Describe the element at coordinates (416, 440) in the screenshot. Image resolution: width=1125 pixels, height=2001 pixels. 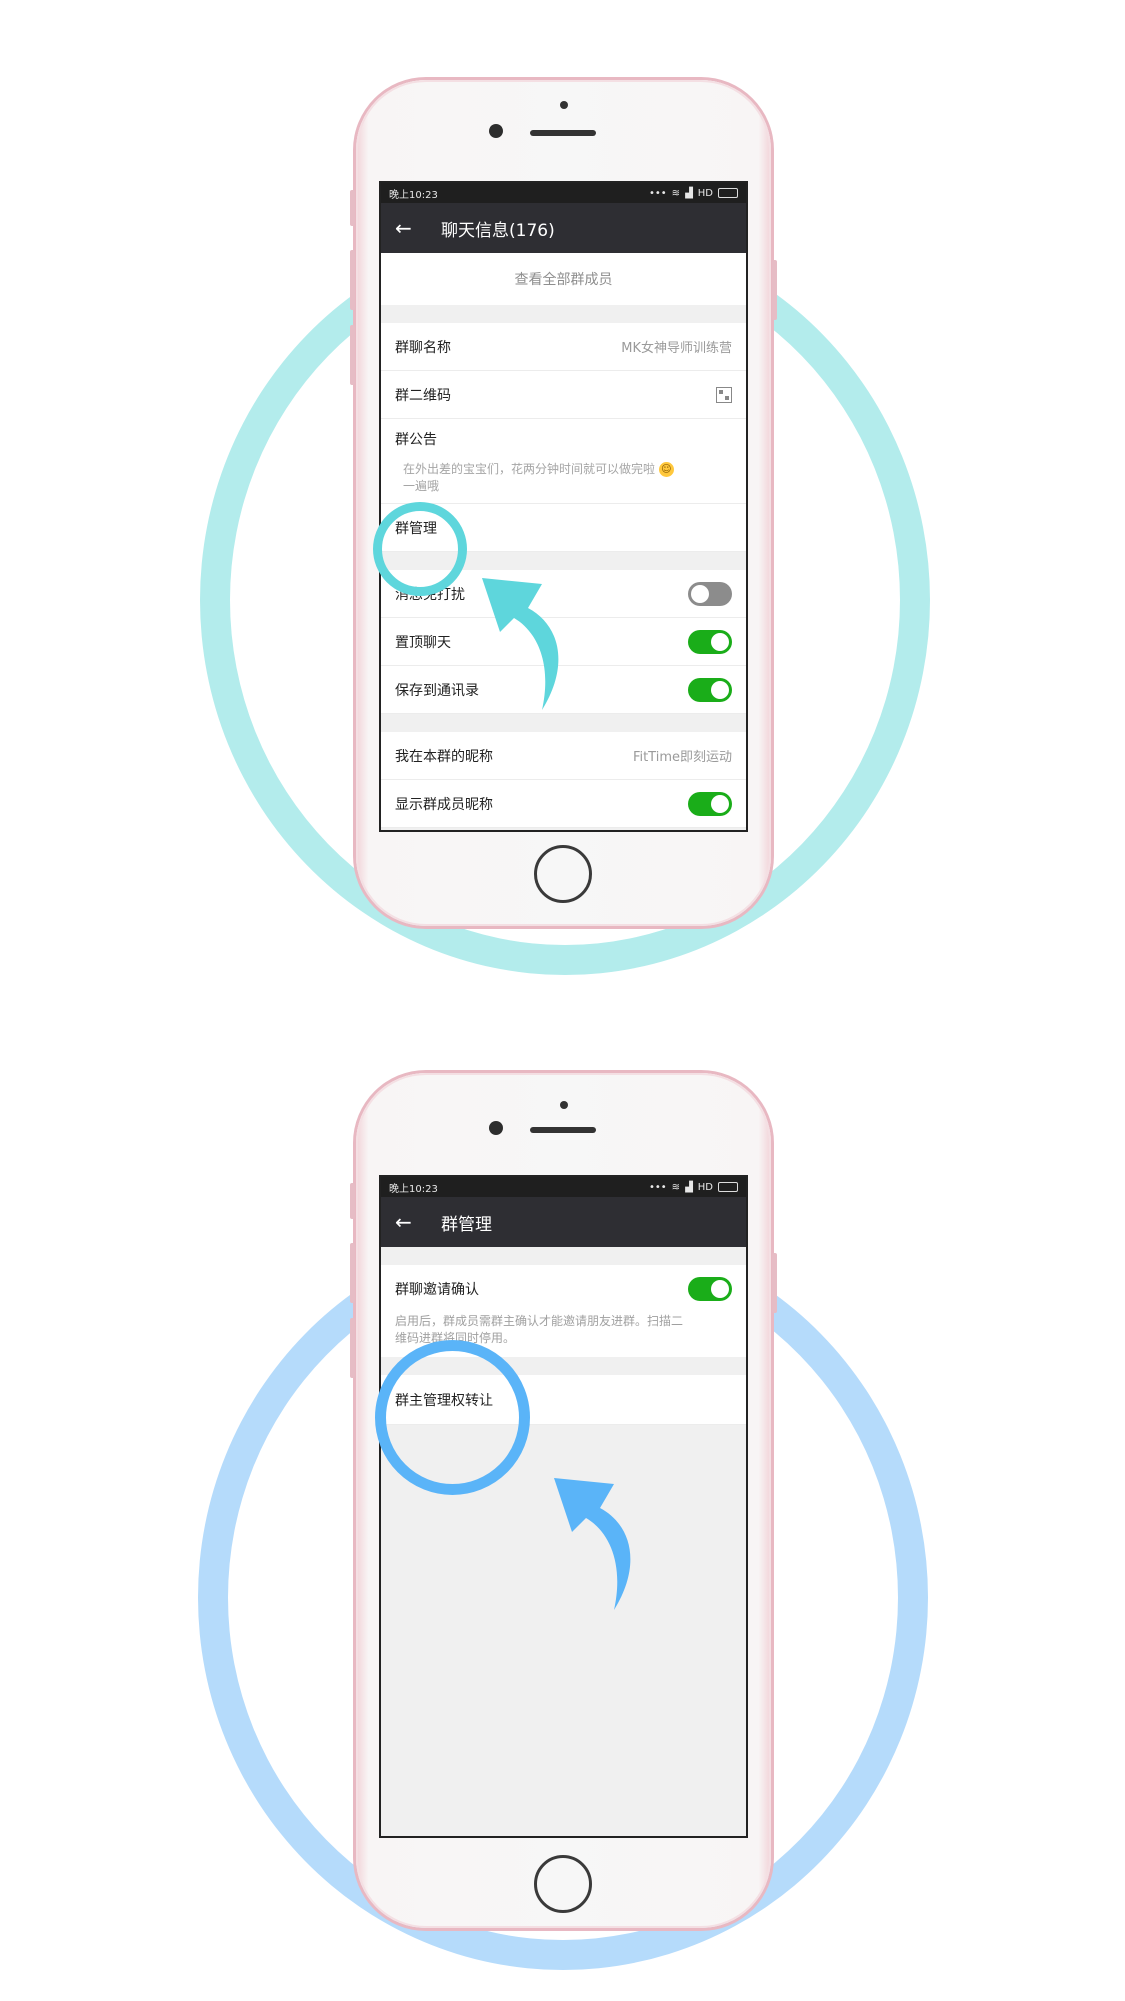
I see `announcement-label: 群公告` at that location.